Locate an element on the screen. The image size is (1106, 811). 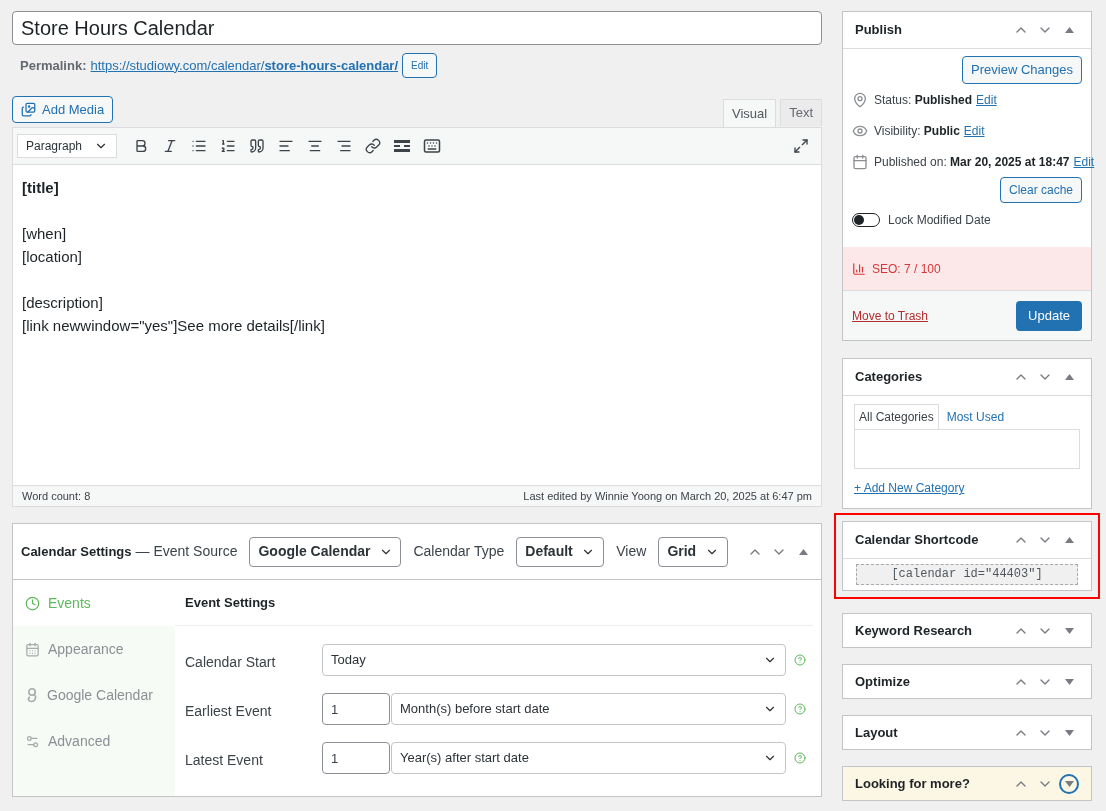
editor-tab: Text is located at coordinates (801, 112).